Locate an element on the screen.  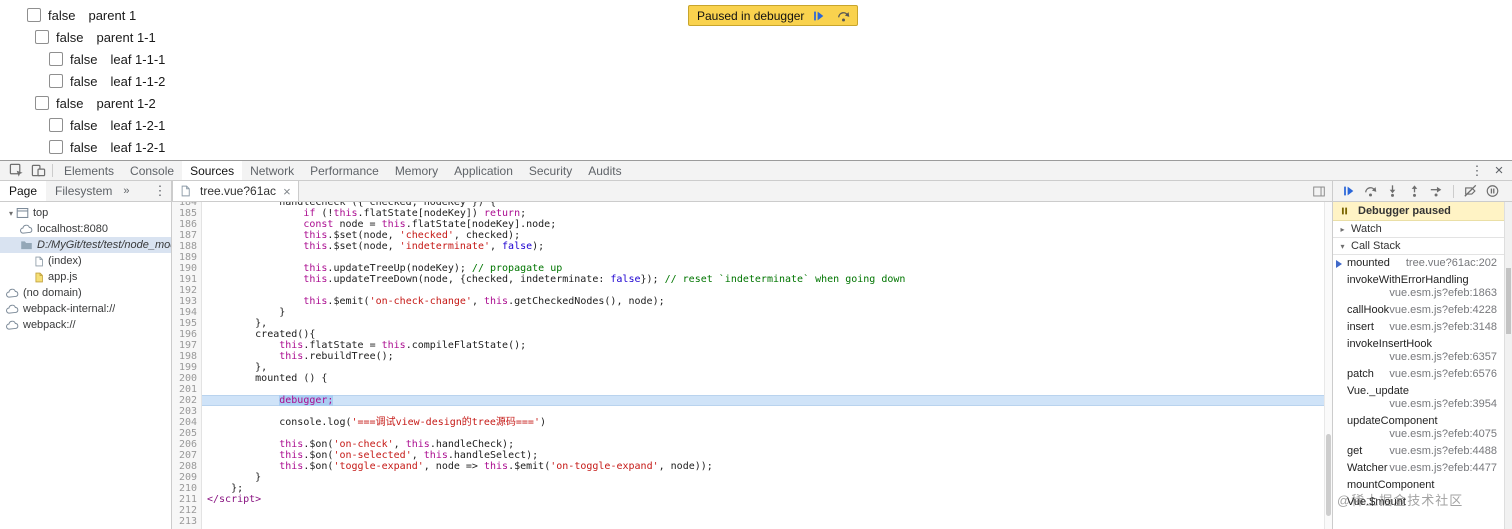
deactivate-breakpoints-icon is located at coordinates (1470, 191).